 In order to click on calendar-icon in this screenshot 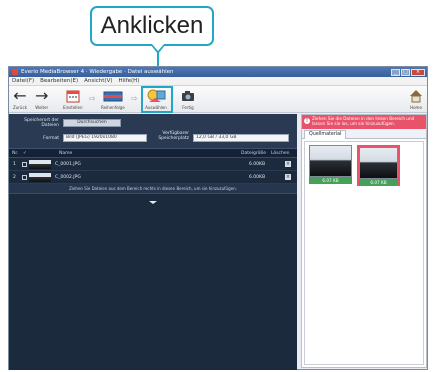, I will do `click(73, 96)`.